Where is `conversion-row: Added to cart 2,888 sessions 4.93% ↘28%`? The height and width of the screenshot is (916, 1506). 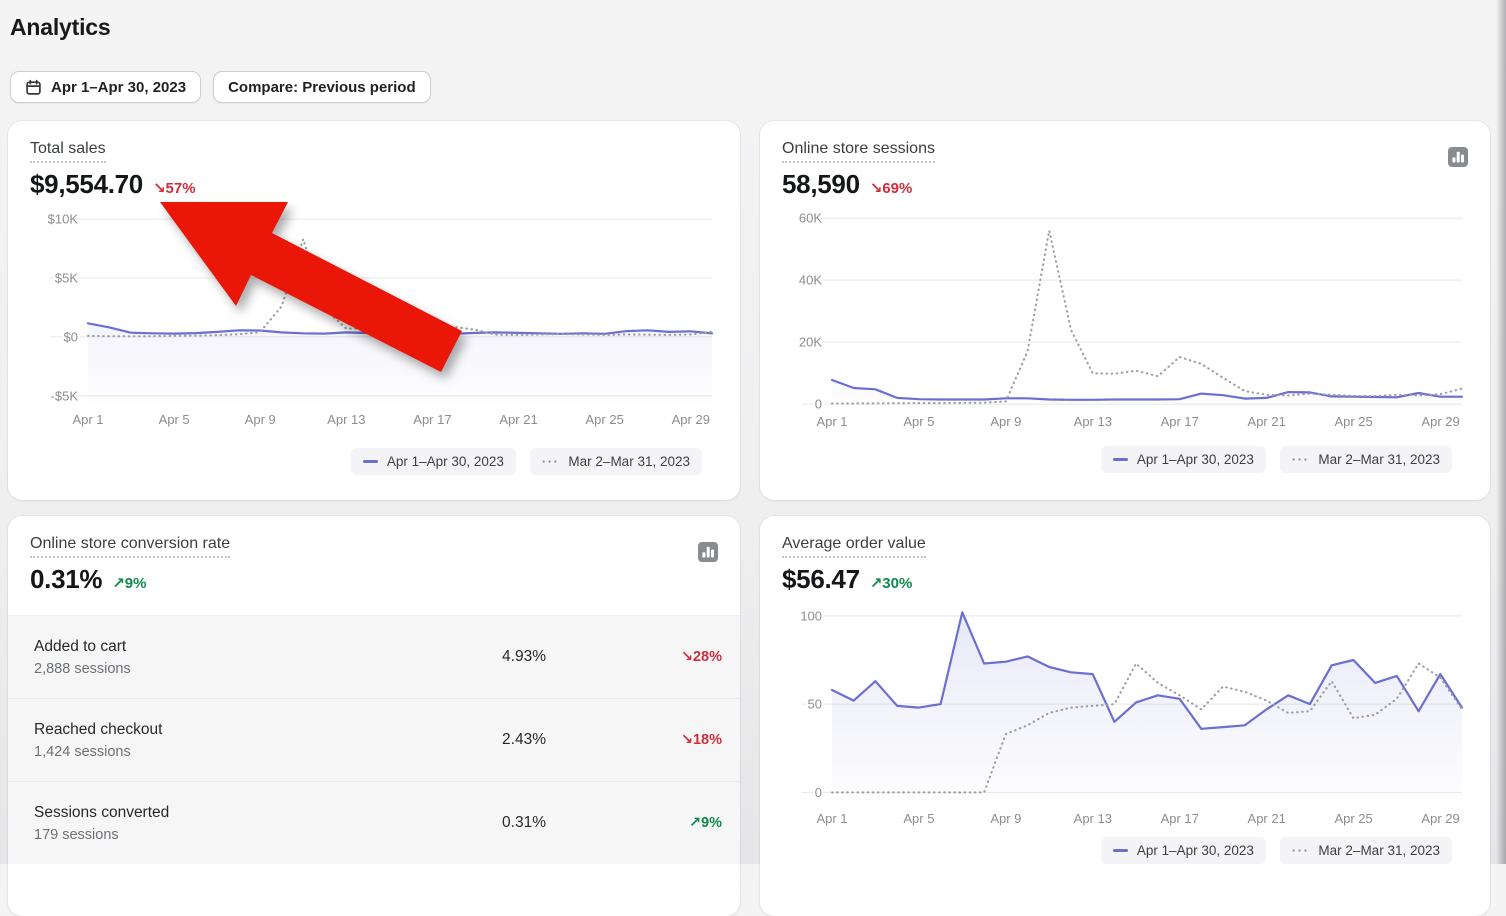
conversion-row: Added to cart 2,888 sessions 4.93% ↘28% is located at coordinates (374, 656).